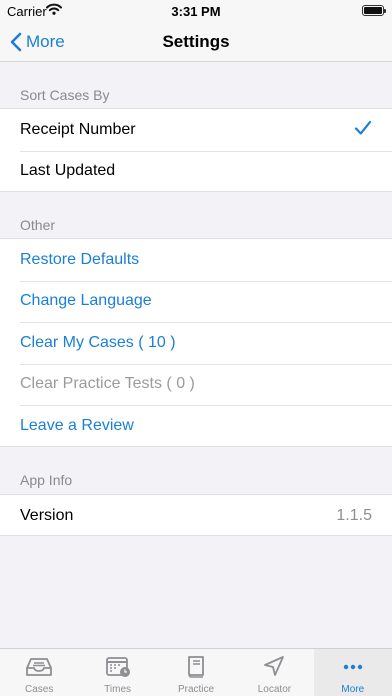 This screenshot has width=392, height=696. What do you see at coordinates (196, 260) in the screenshot?
I see `restore-defaults-button: Restore Defaults` at bounding box center [196, 260].